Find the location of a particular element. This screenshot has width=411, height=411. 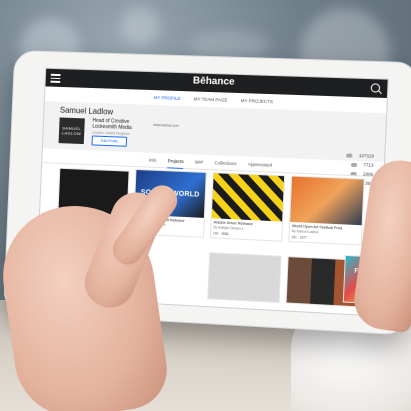

background-bokeh is located at coordinates (140, 26).